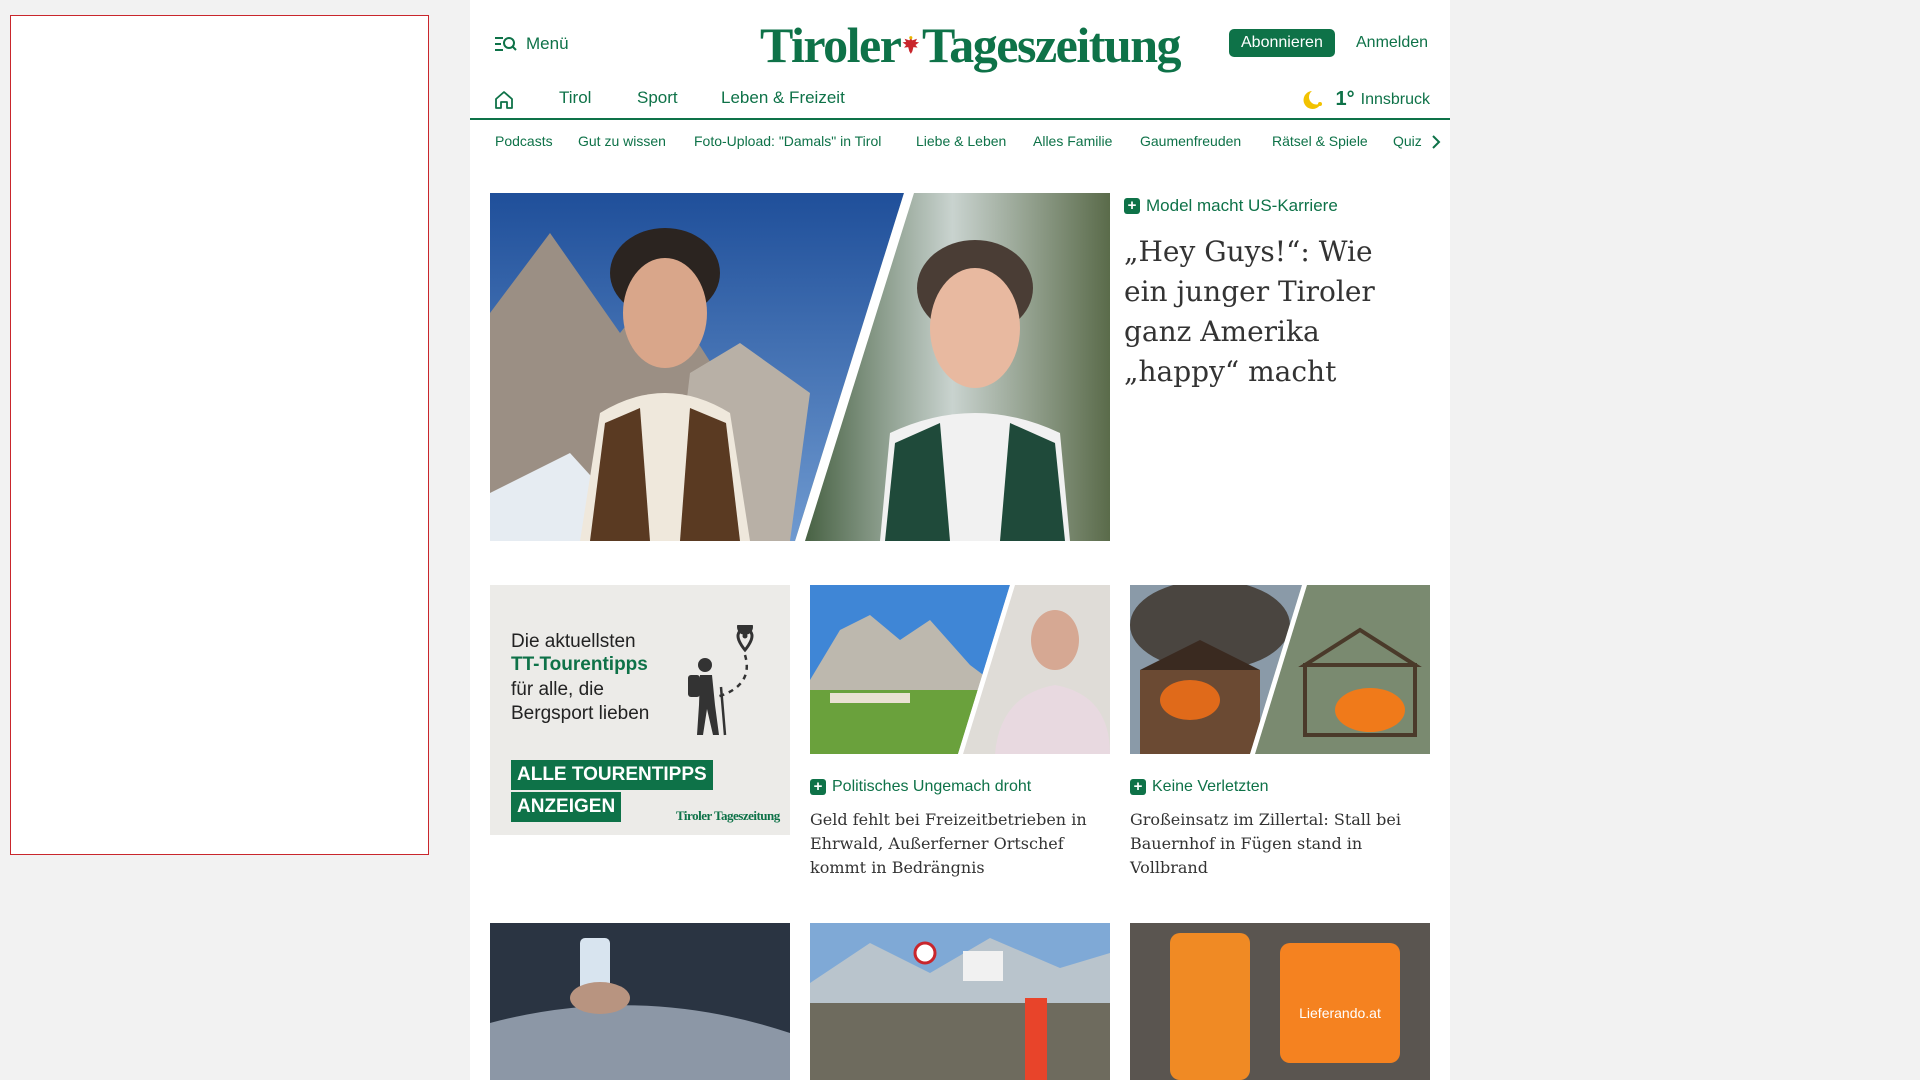  I want to click on menu-button: Menü, so click(531, 44).